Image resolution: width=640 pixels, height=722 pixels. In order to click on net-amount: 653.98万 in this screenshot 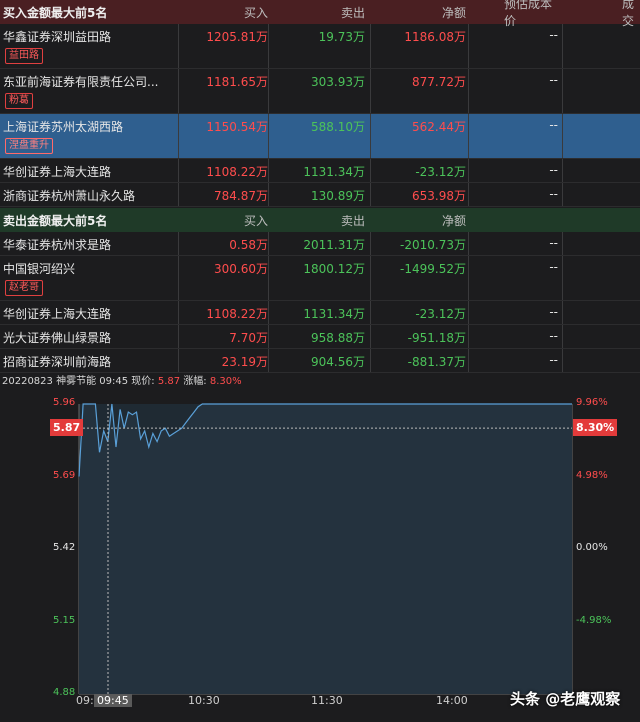, I will do `click(439, 196)`.